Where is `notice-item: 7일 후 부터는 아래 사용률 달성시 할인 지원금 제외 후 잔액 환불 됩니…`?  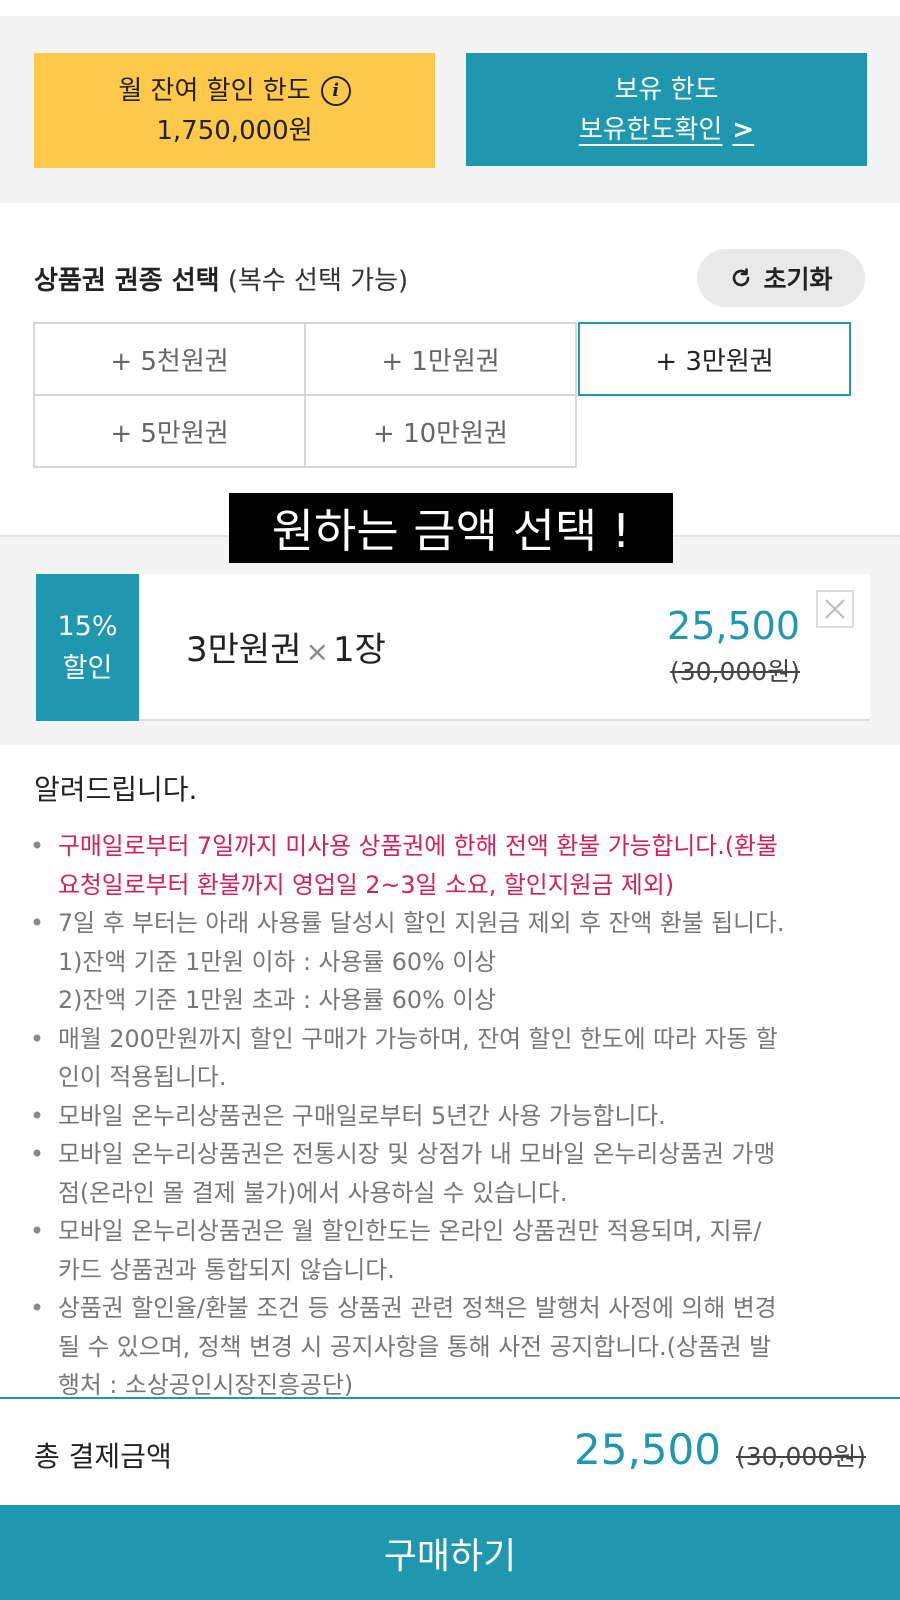
notice-item: 7일 후 부터는 아래 사용률 달성시 할인 지원금 제외 후 잔액 환불 됩니… is located at coordinates (454, 962).